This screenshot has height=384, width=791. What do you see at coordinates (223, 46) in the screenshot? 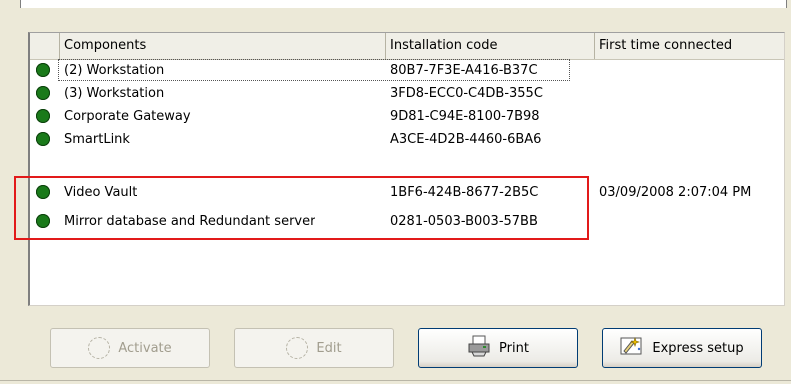
I see `header-components: Components` at bounding box center [223, 46].